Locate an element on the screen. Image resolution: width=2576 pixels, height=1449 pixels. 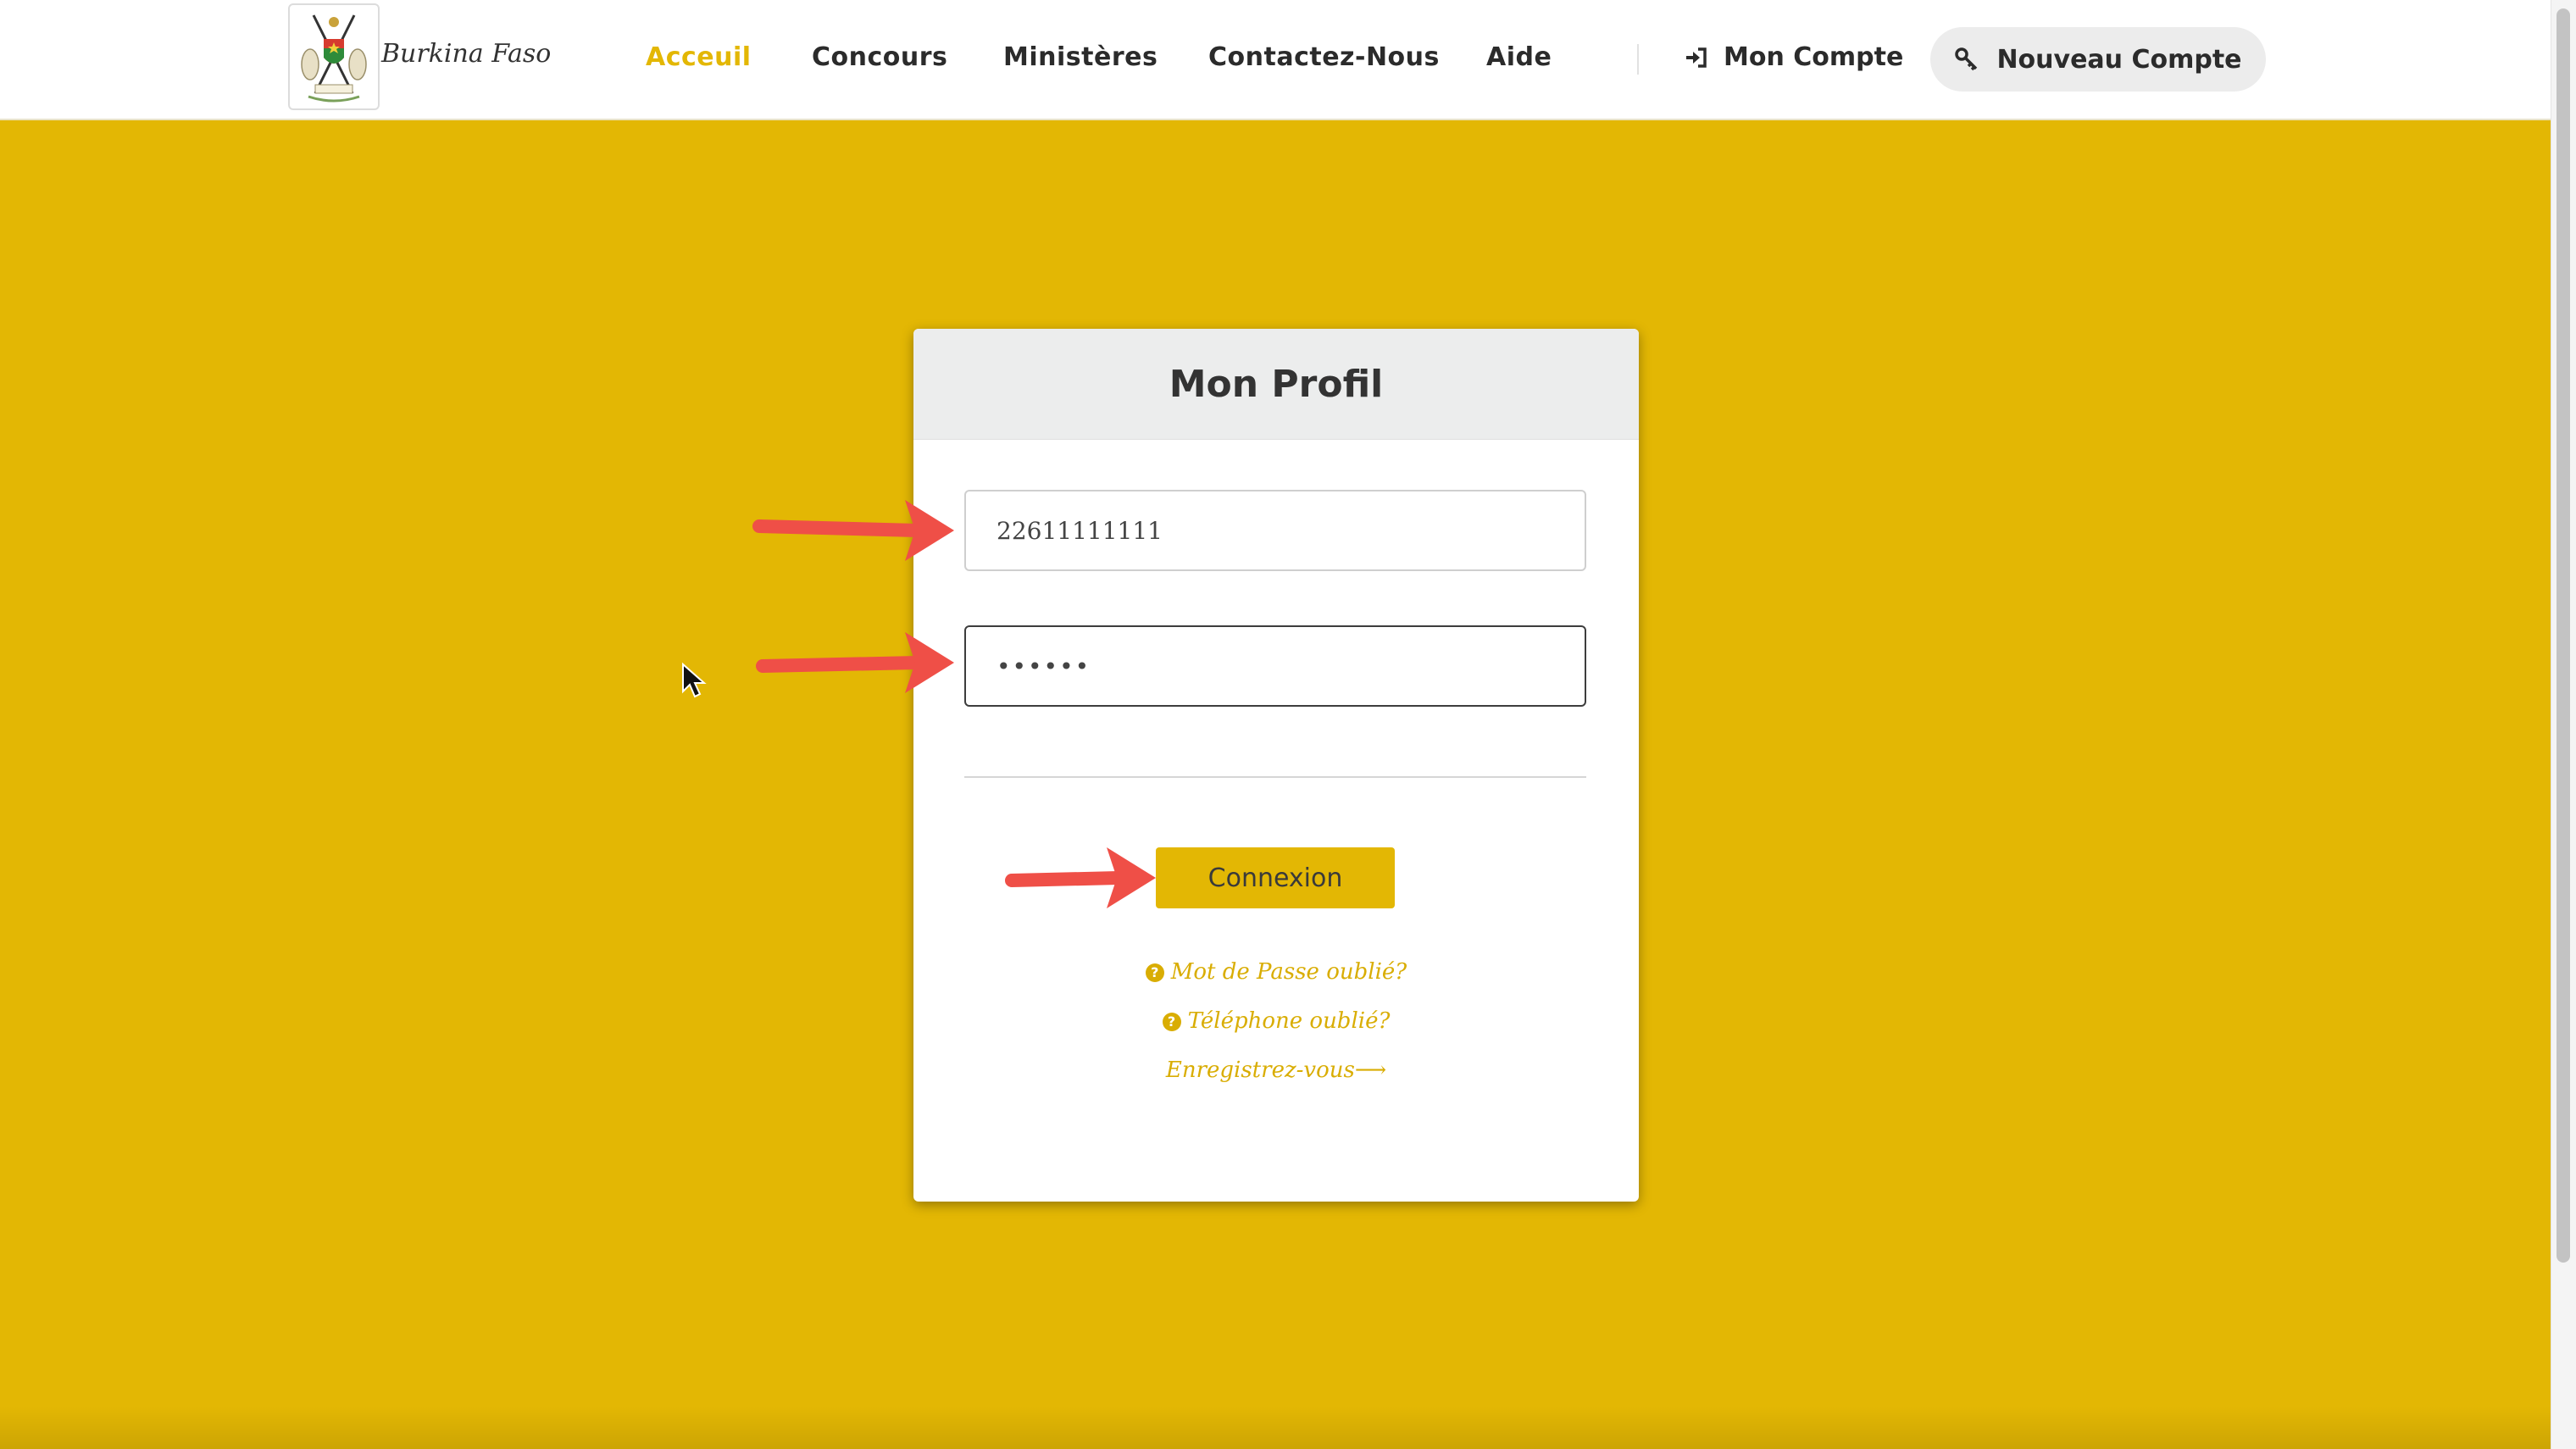
divider is located at coordinates (1275, 777).